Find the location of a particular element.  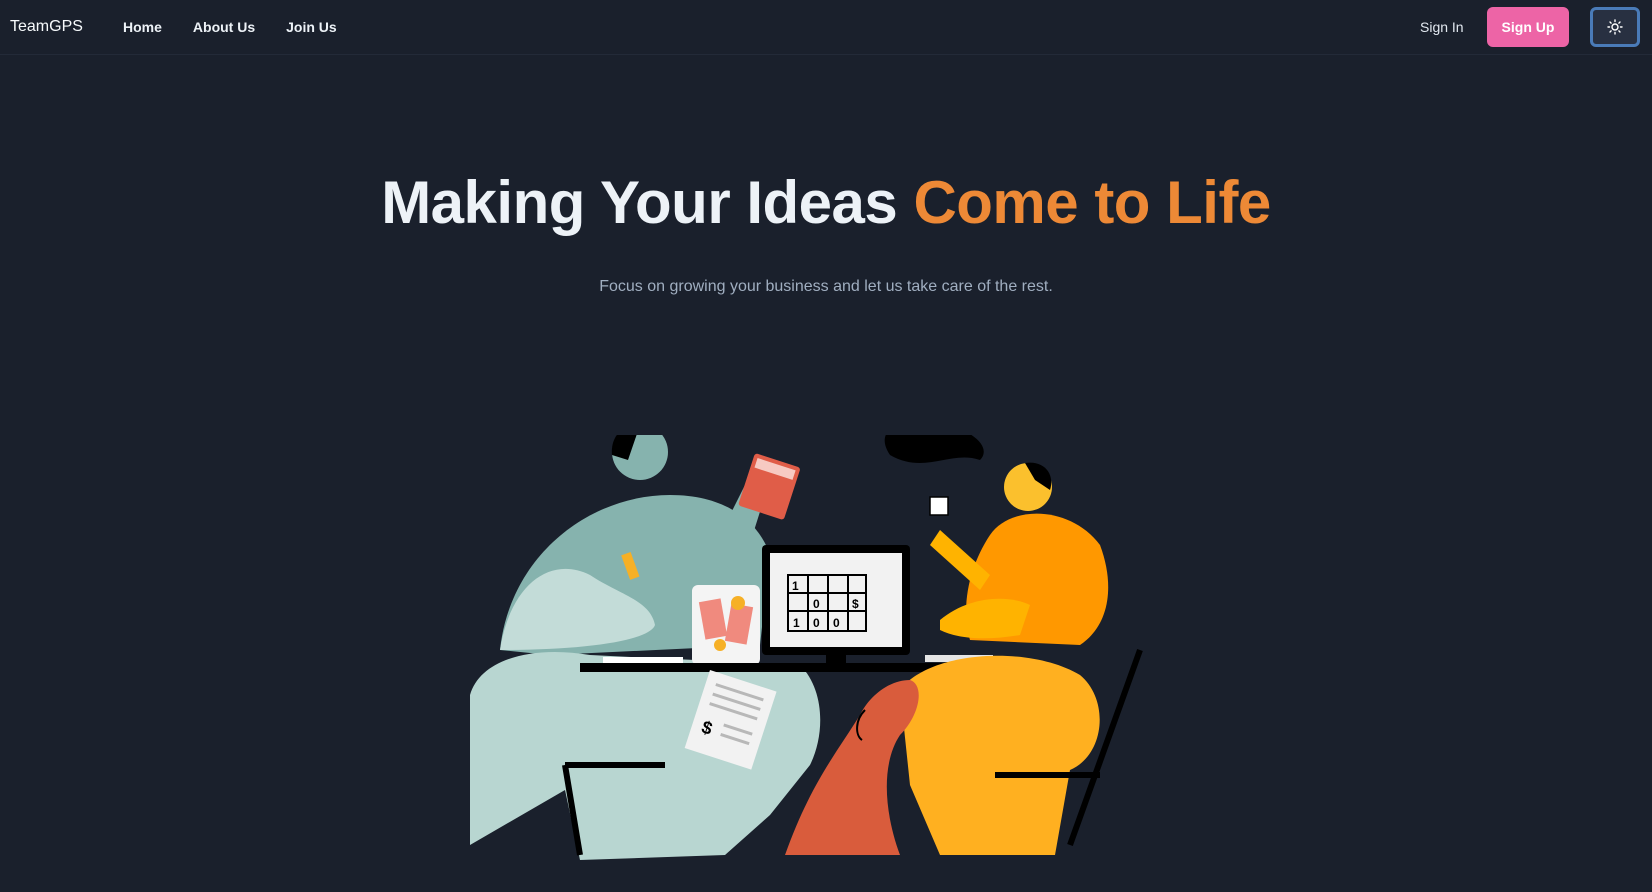

keyboard-left is located at coordinates (643, 660).